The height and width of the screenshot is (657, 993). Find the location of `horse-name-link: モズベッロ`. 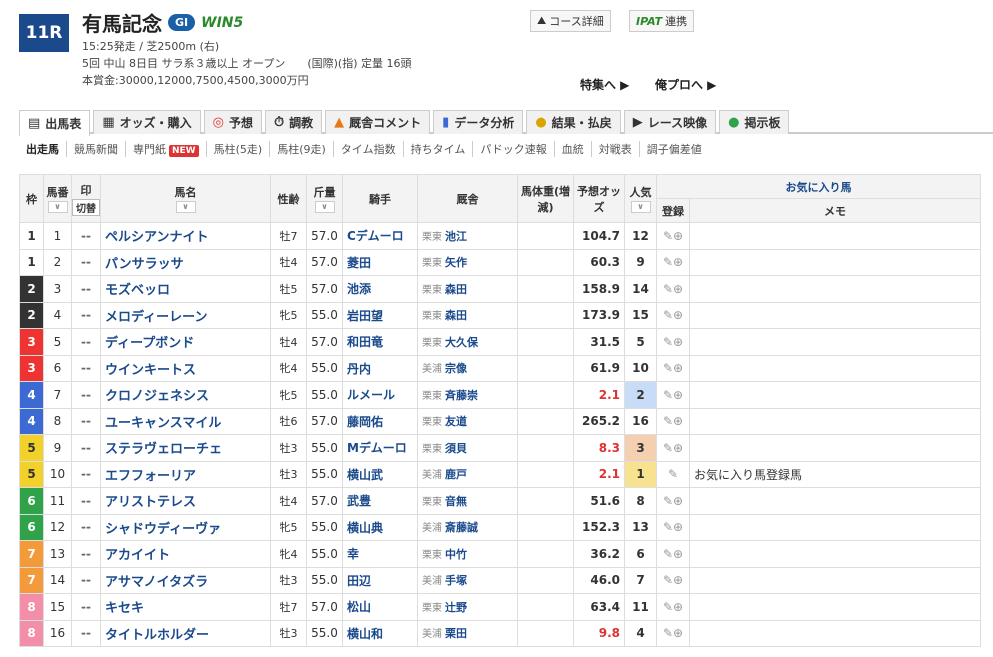

horse-name-link: モズベッロ is located at coordinates (185, 289).